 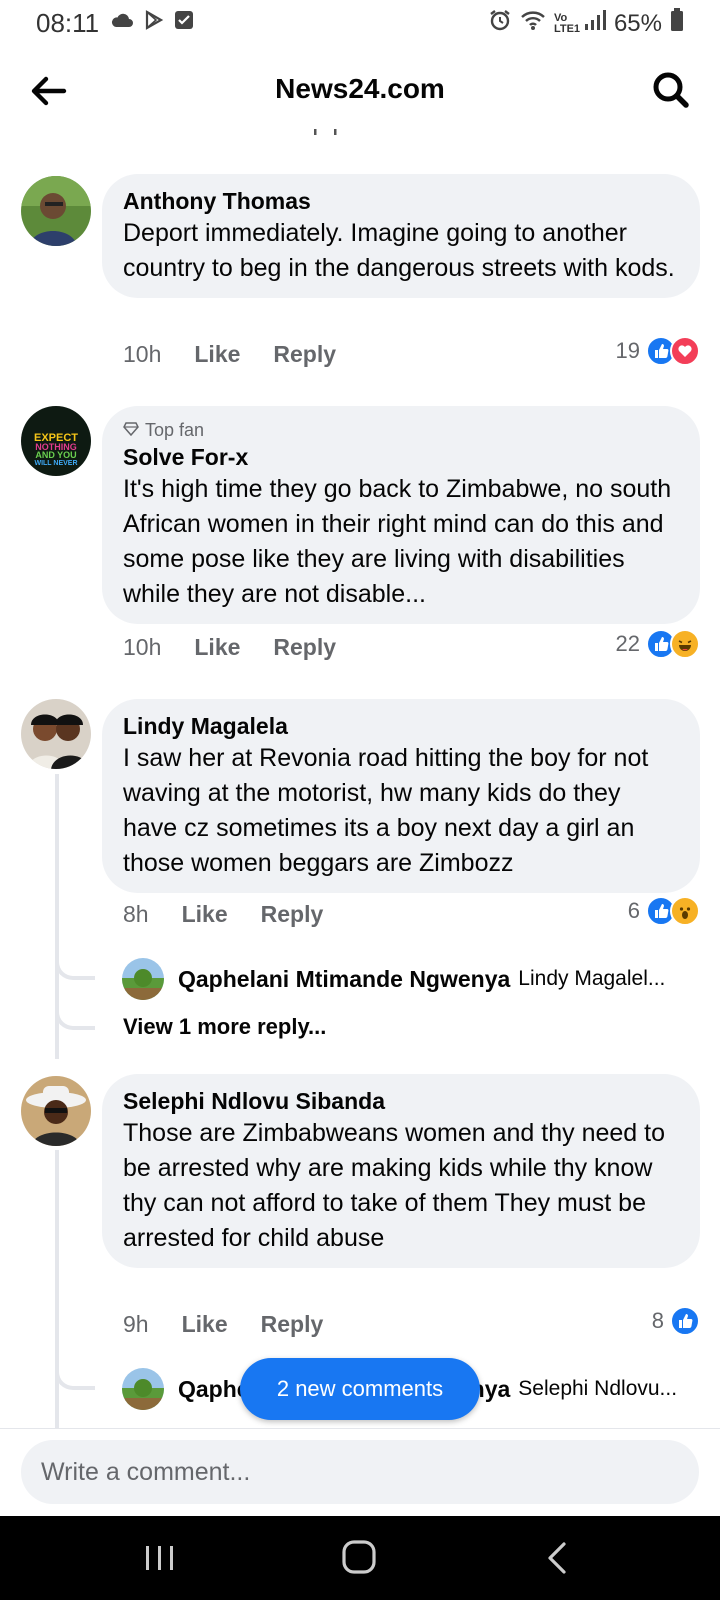 I want to click on reactions-summary: 19, so click(x=658, y=351).